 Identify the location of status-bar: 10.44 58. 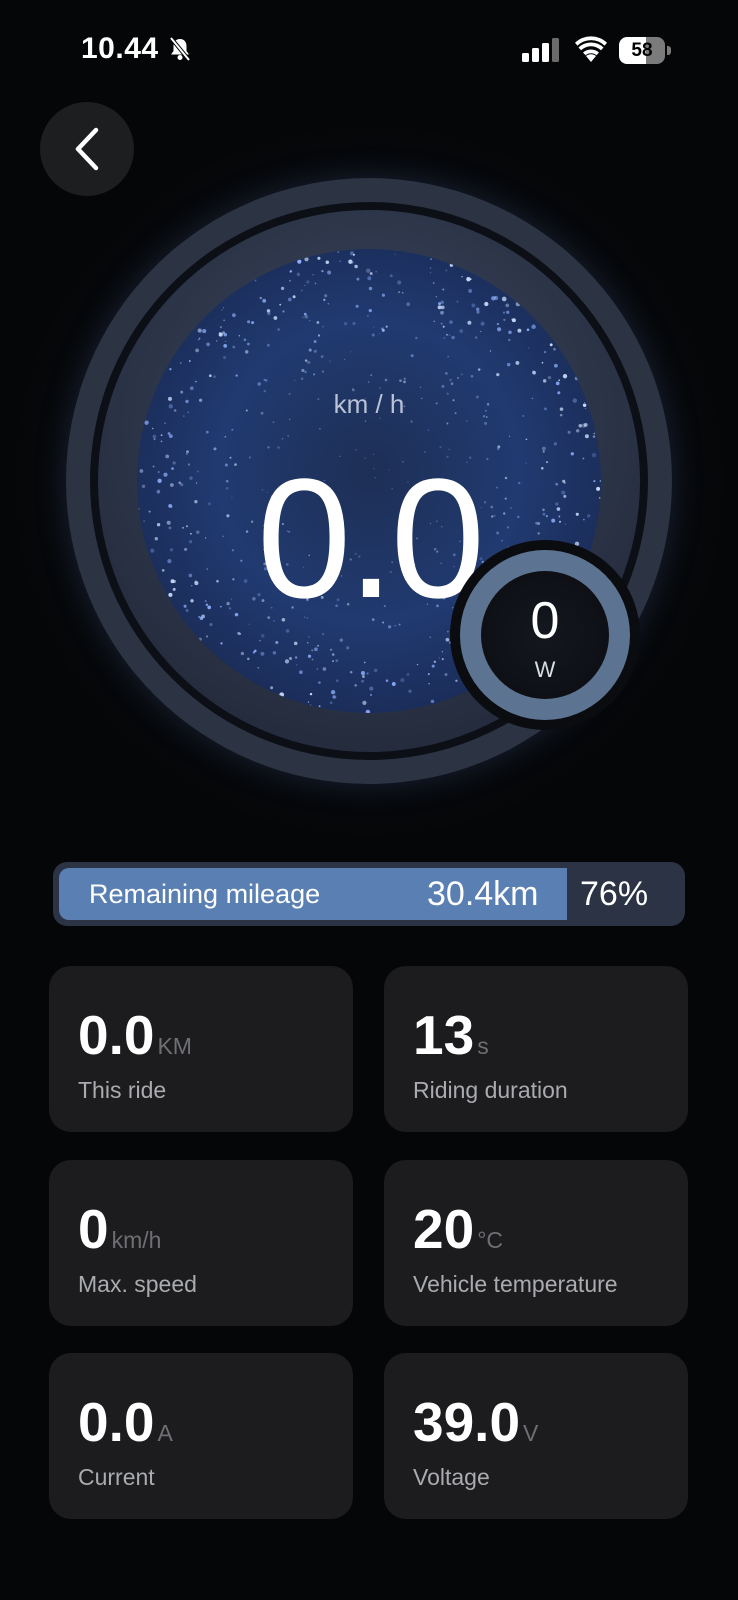
(369, 50).